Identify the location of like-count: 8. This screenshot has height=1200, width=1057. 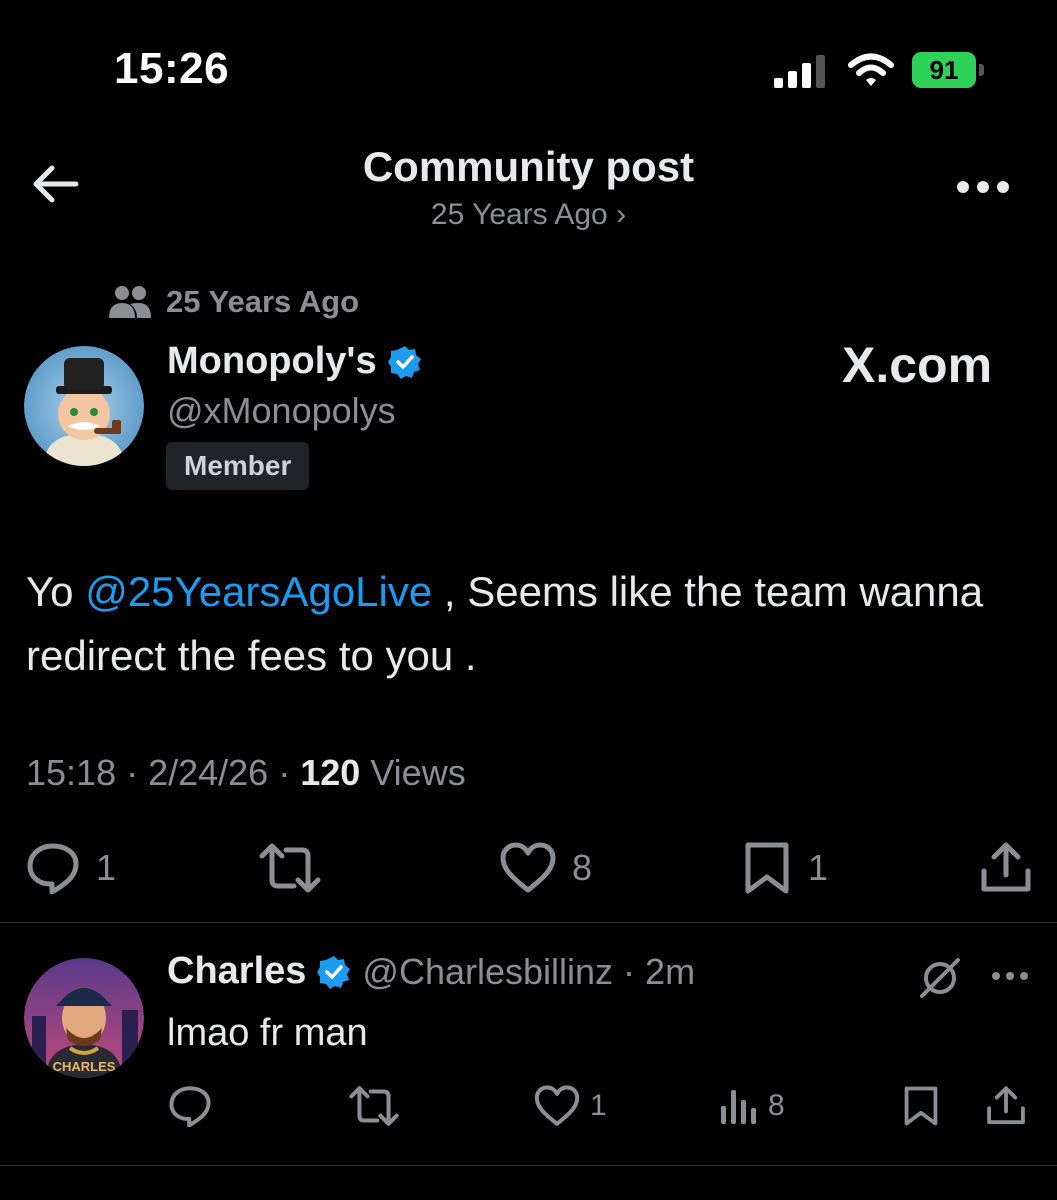
(582, 867).